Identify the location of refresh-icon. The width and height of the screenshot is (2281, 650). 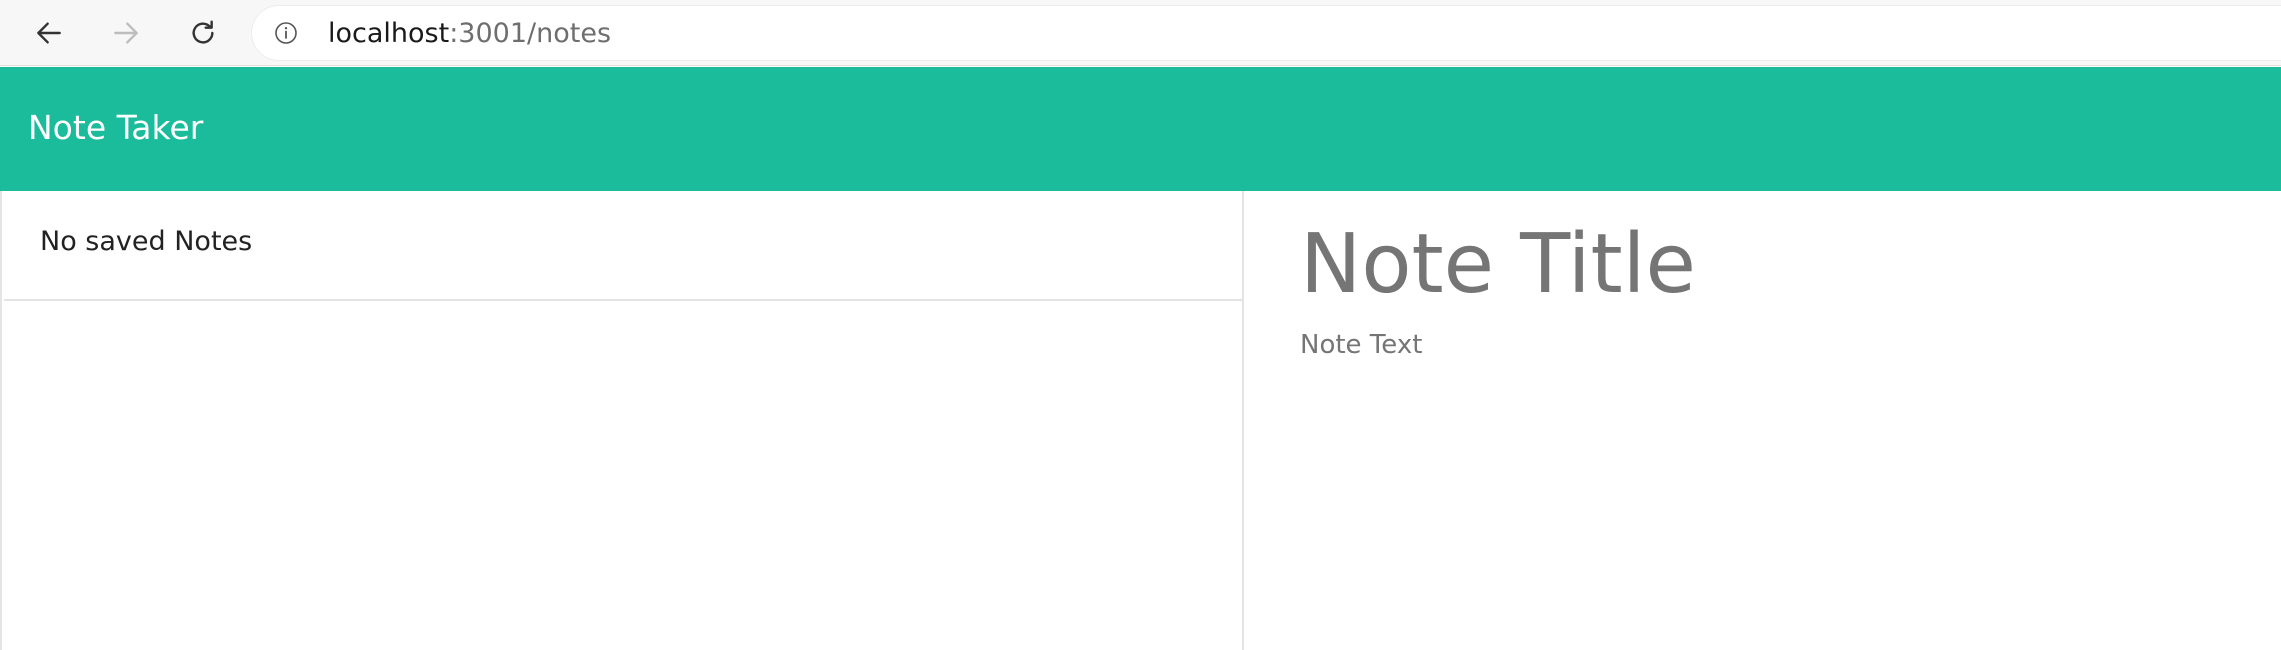
(203, 32).